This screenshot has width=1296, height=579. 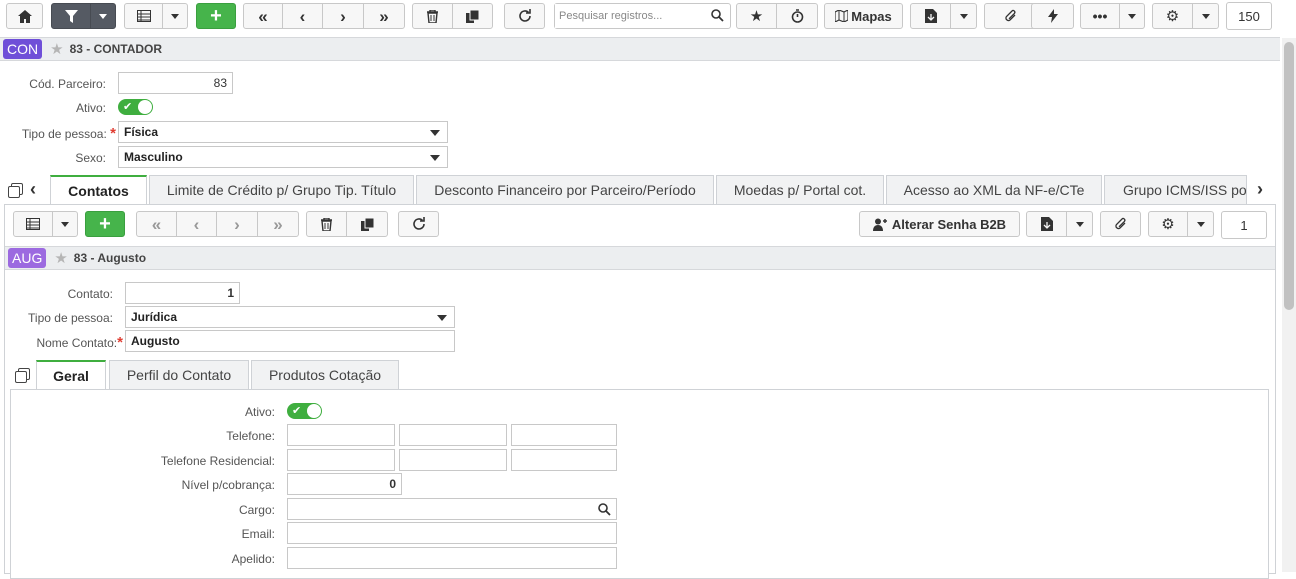 I want to click on tabs-scroll-right-icon: ›, so click(x=1260, y=189).